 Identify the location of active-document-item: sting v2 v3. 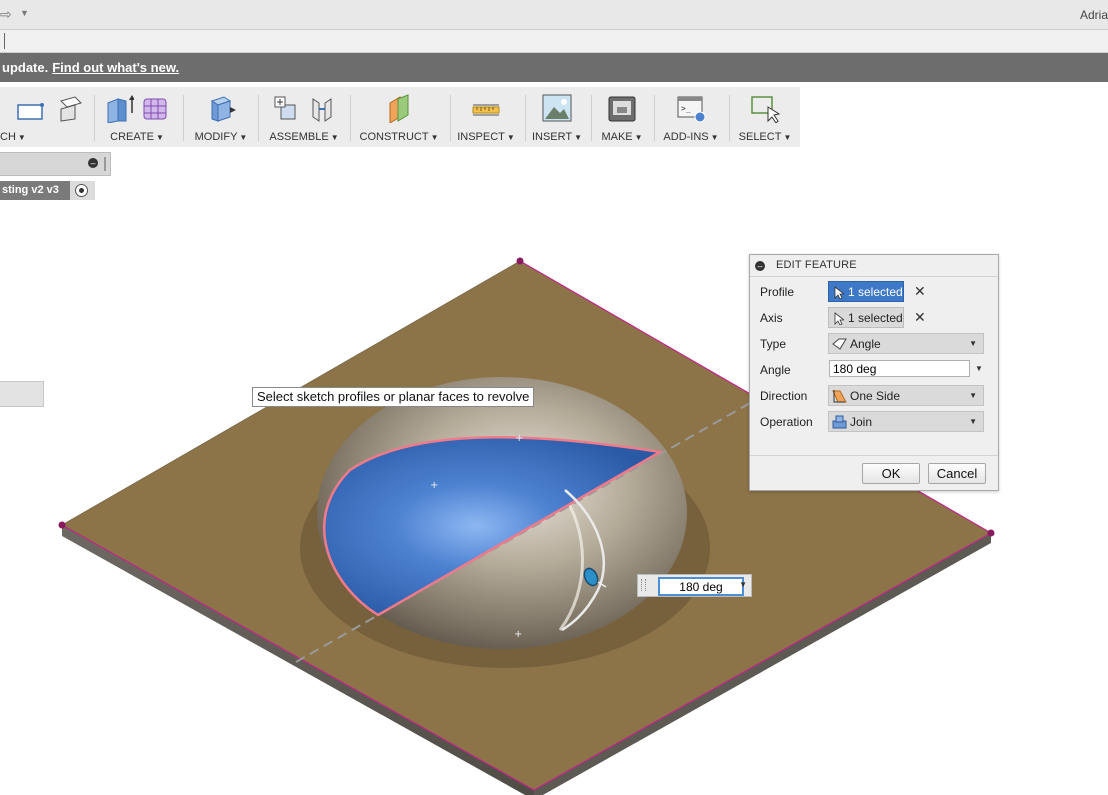
(47, 190).